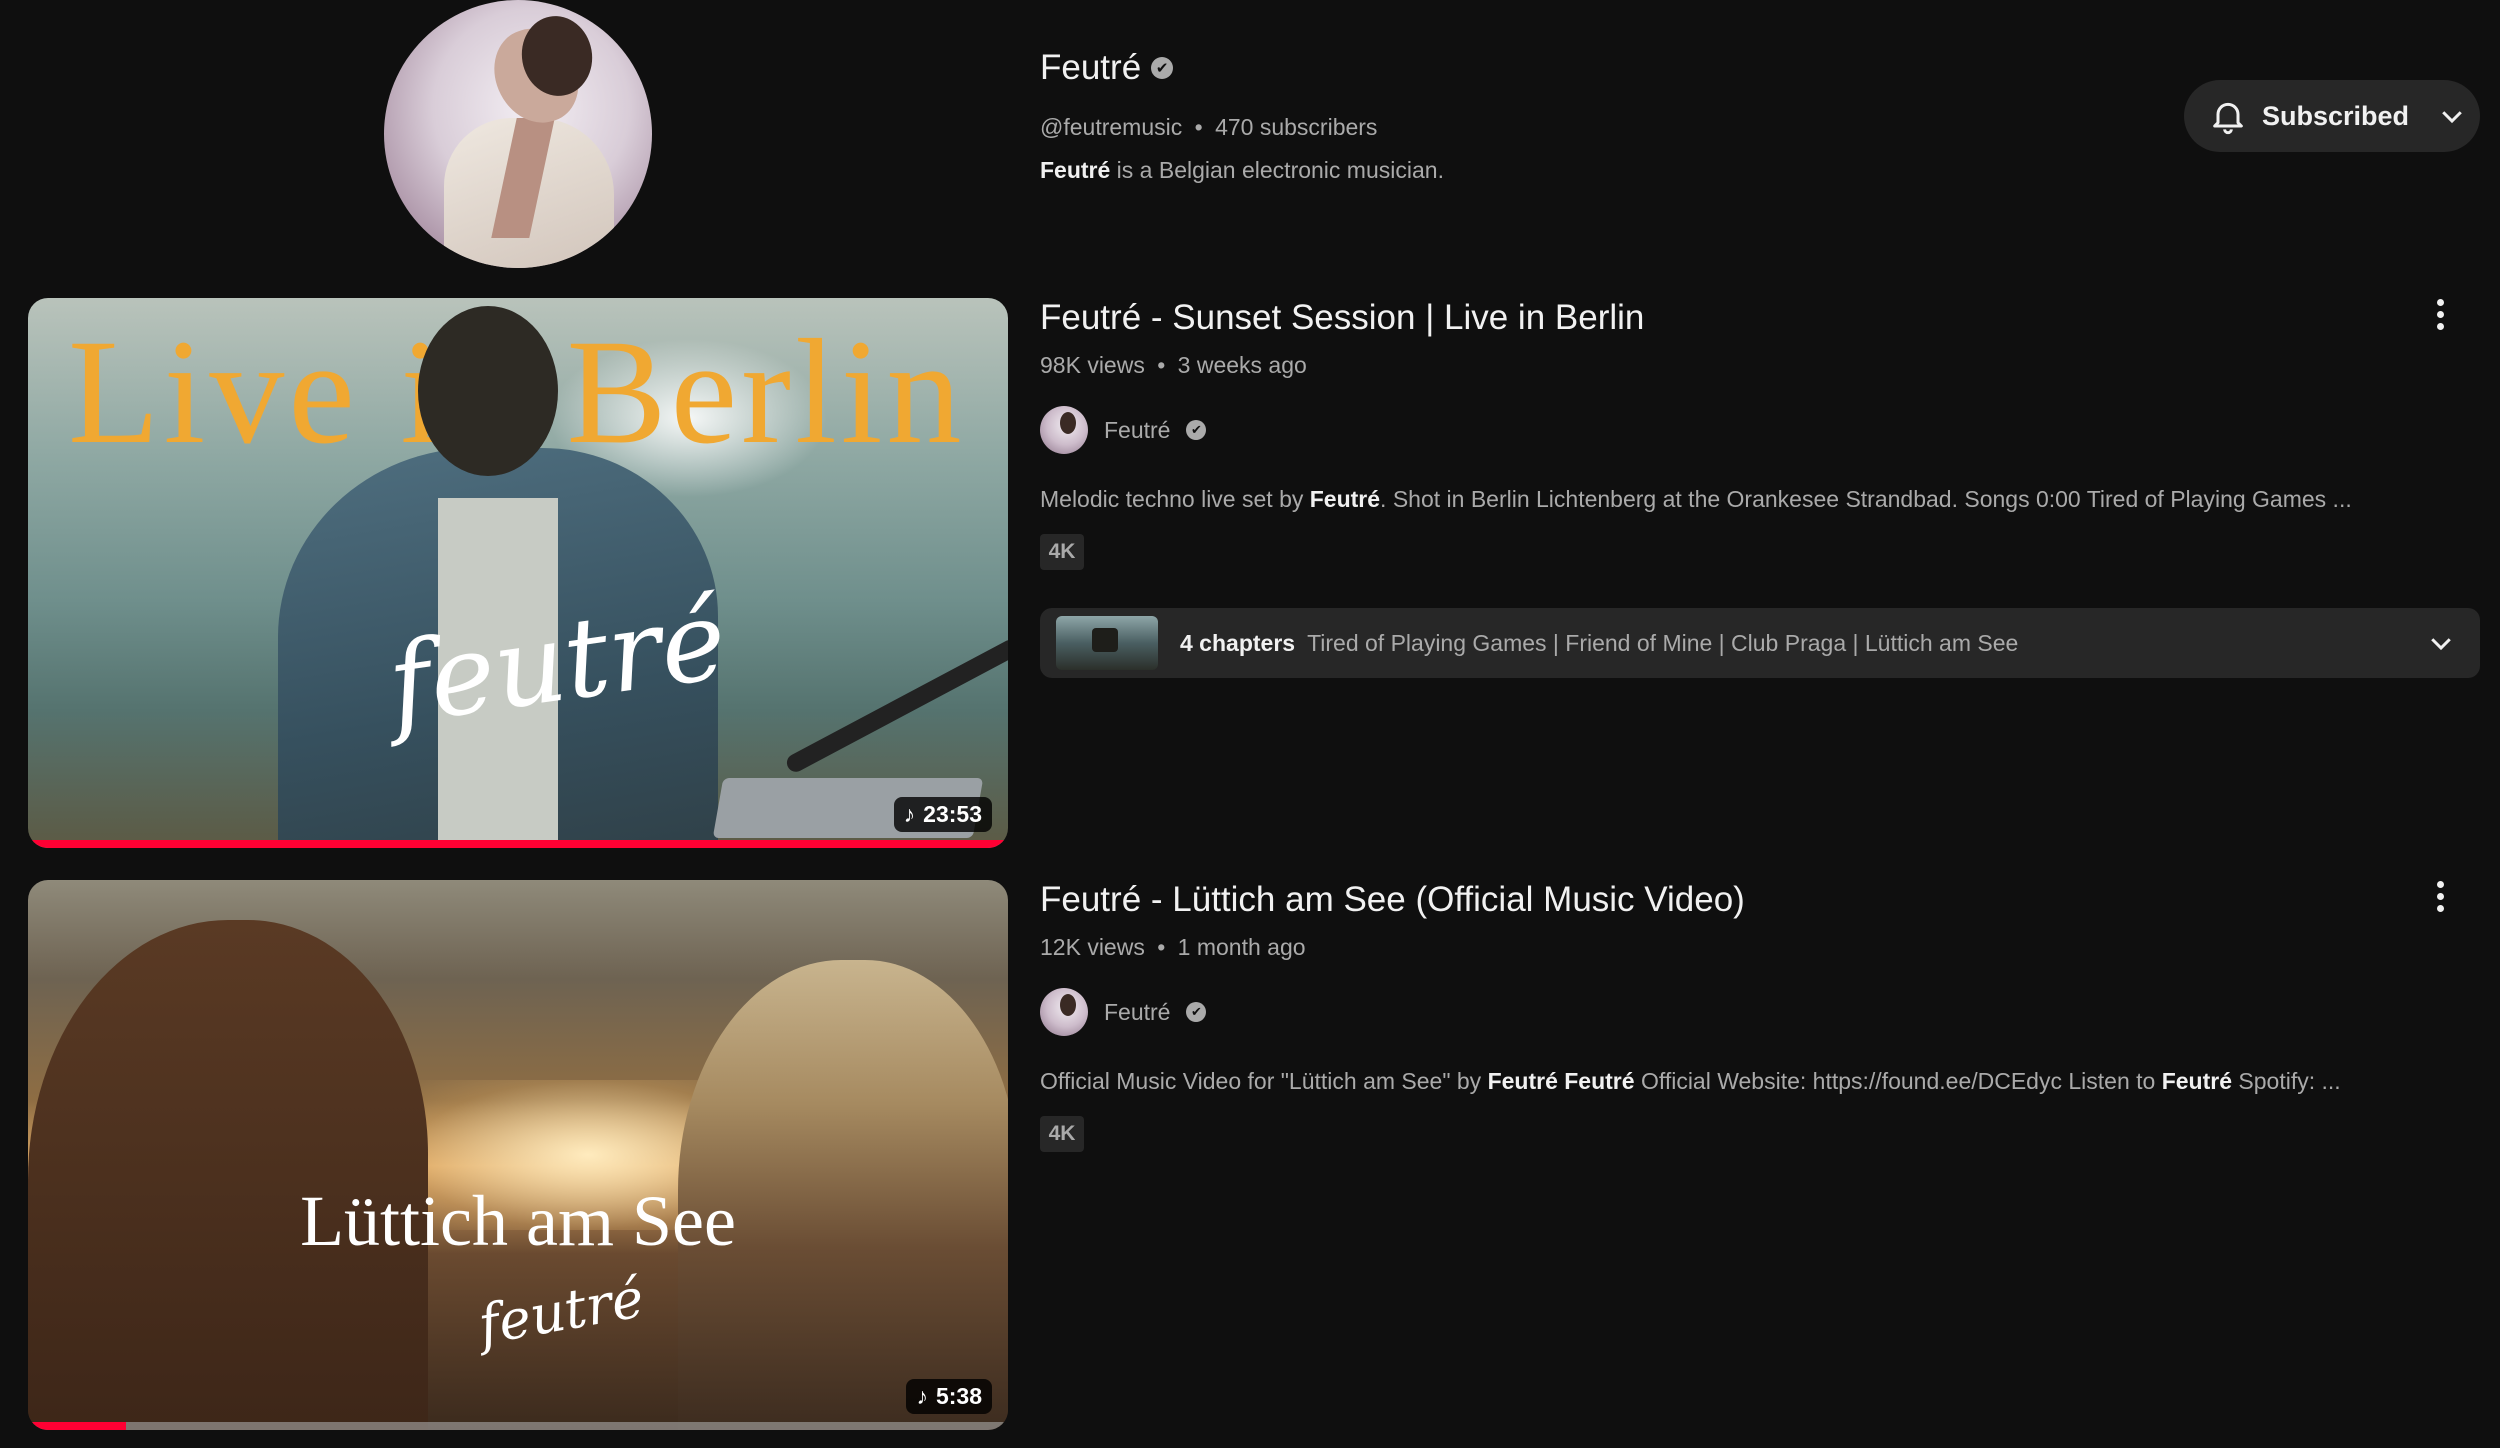  Describe the element at coordinates (895, 705) in the screenshot. I see `thumbnail-microphone` at that location.